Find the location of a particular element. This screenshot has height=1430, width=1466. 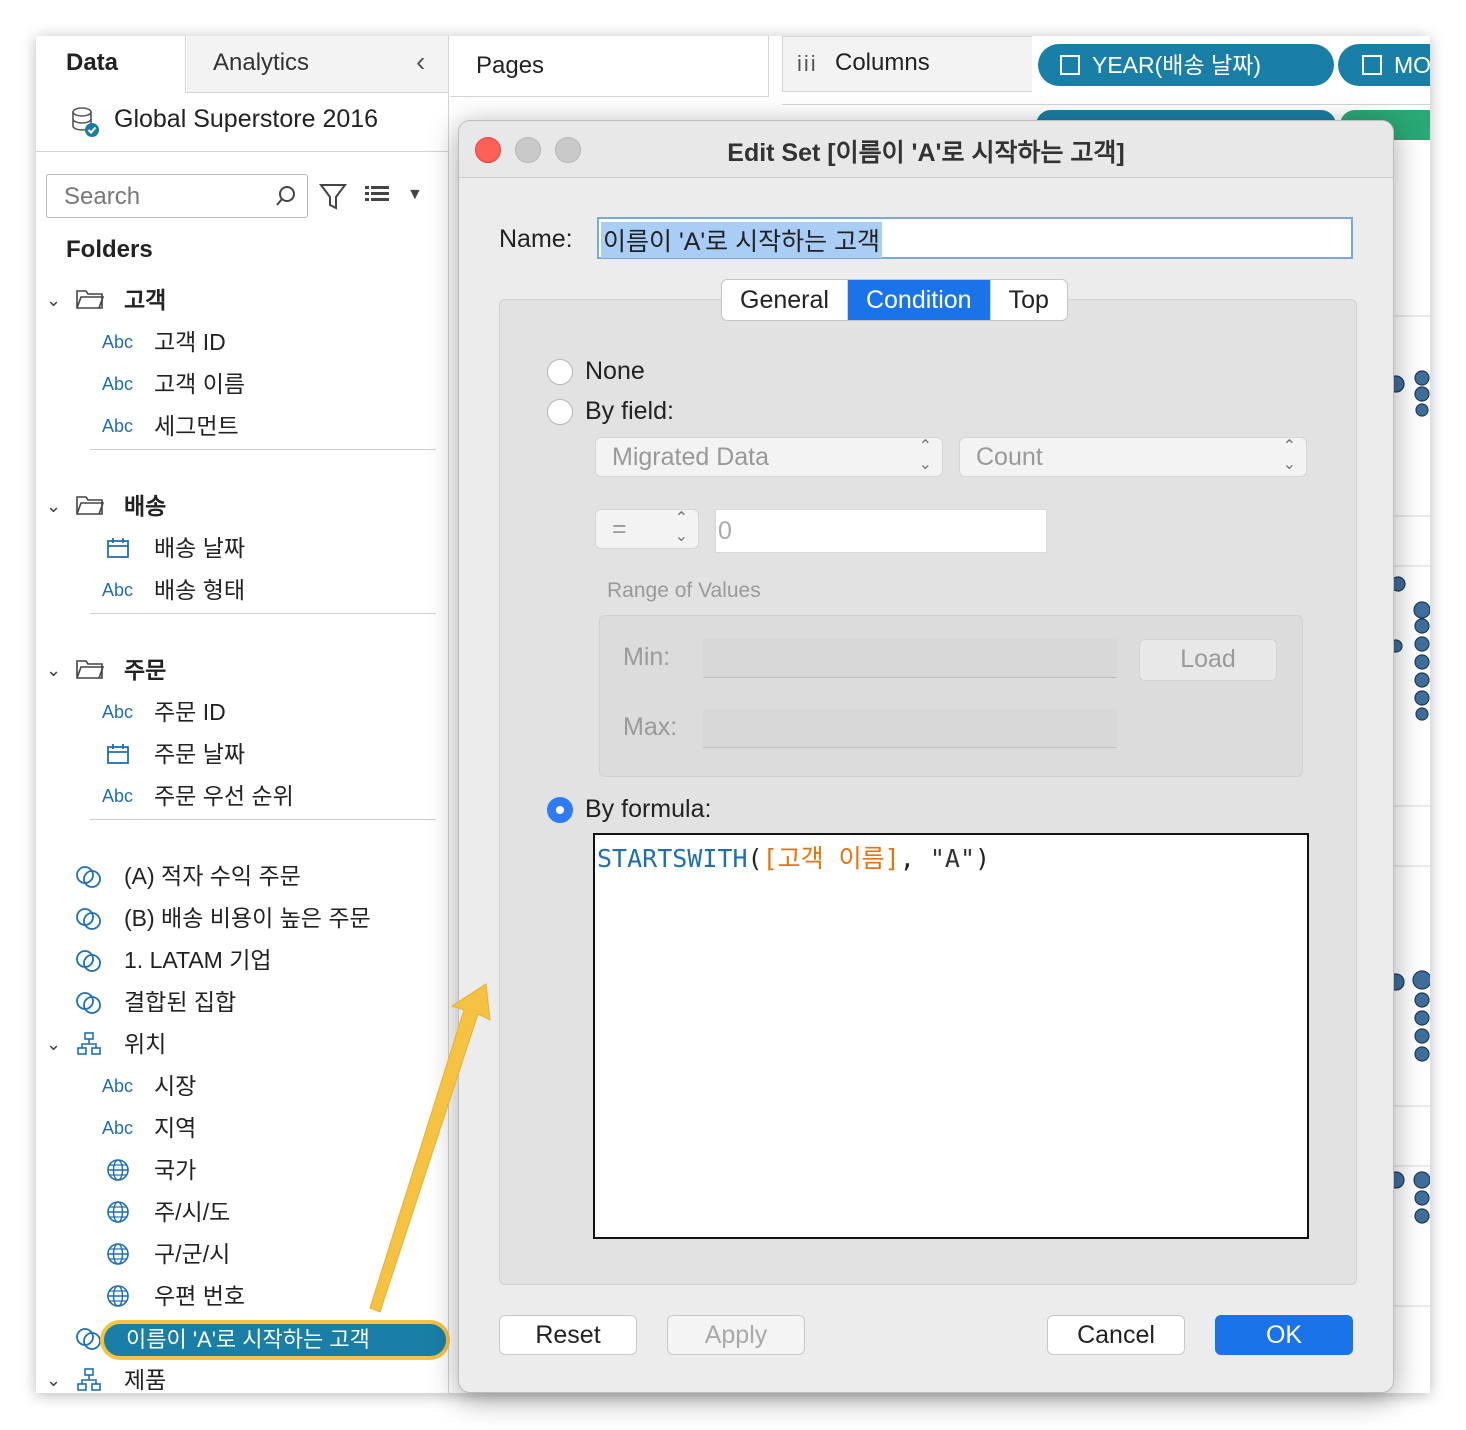

folder-customer: ⌄ 고객 is located at coordinates (236, 300).